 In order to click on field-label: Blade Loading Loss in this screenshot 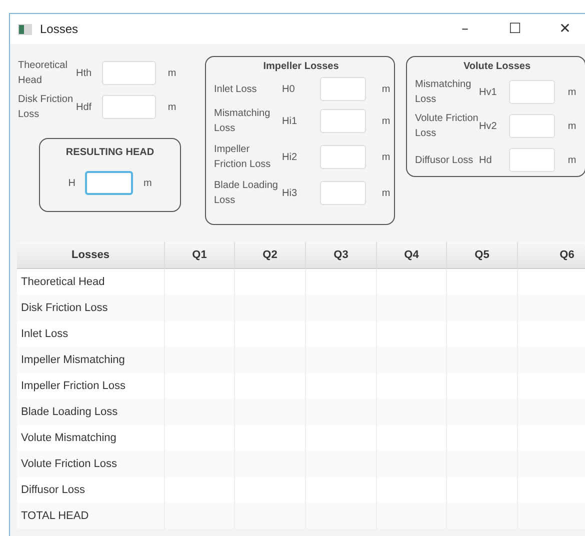, I will do `click(246, 193)`.